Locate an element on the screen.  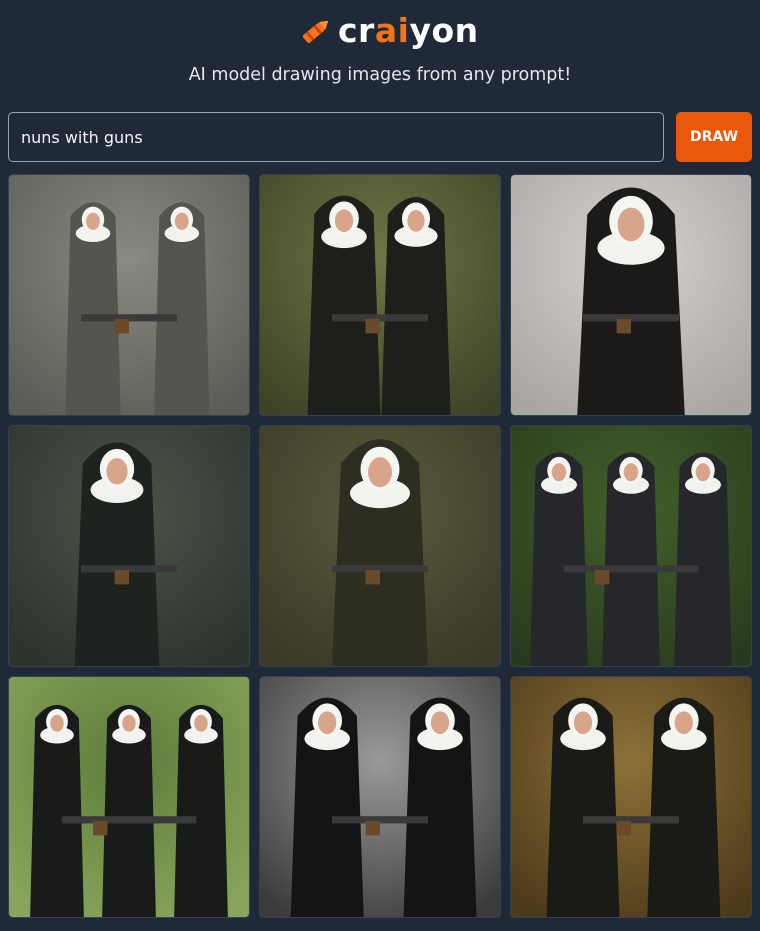
logo: craiyon is located at coordinates (388, 31).